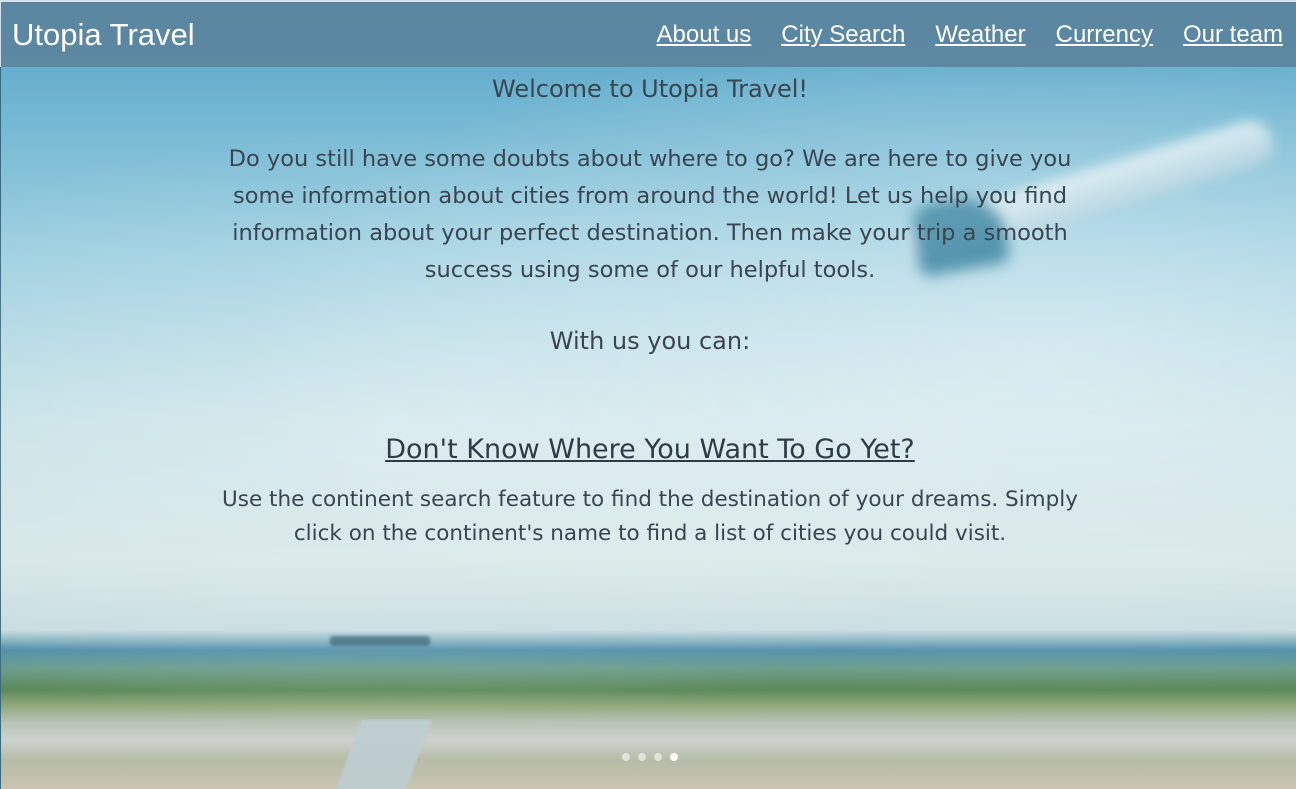 The image size is (1296, 789). I want to click on with-us-text: With us you can:, so click(650, 341).